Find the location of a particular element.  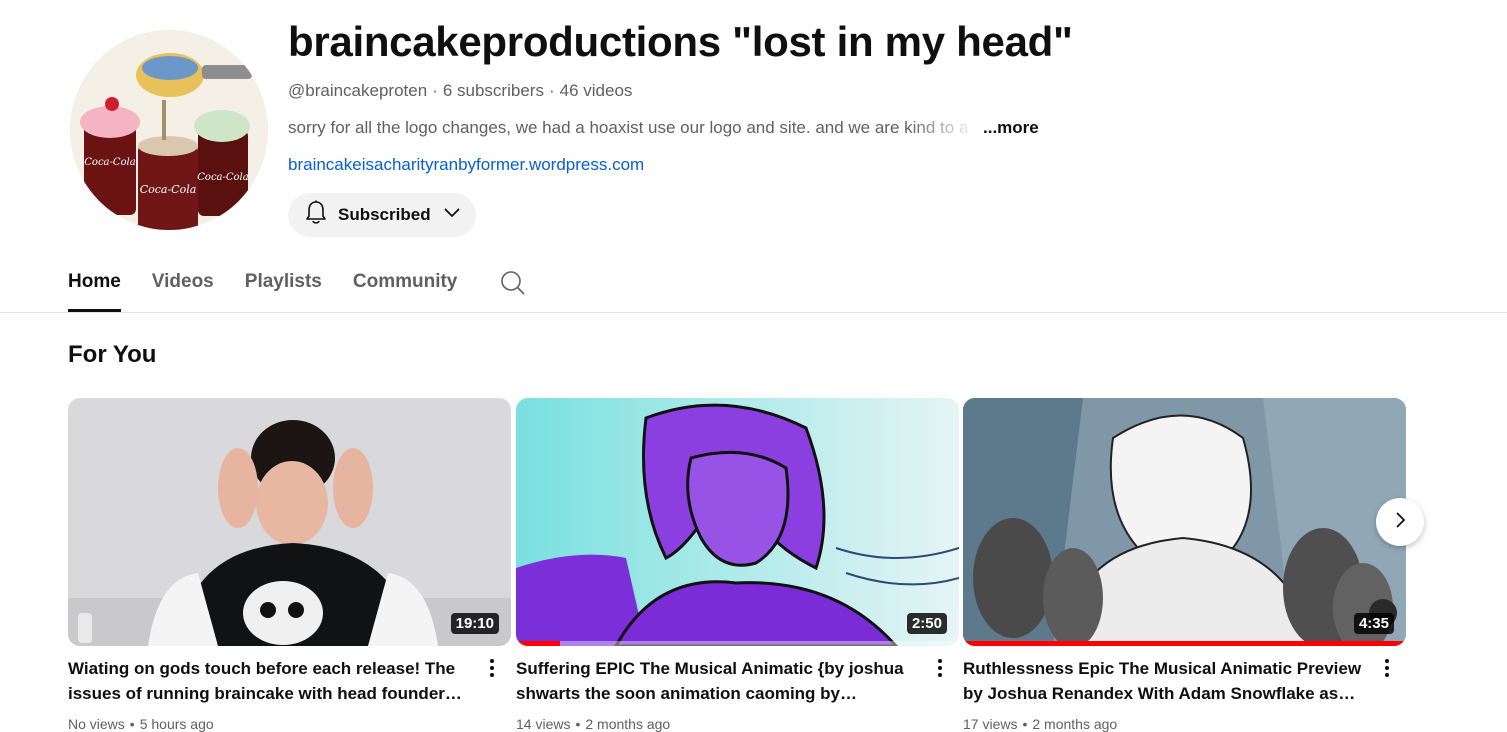

carousel-next-button is located at coordinates (1400, 522).